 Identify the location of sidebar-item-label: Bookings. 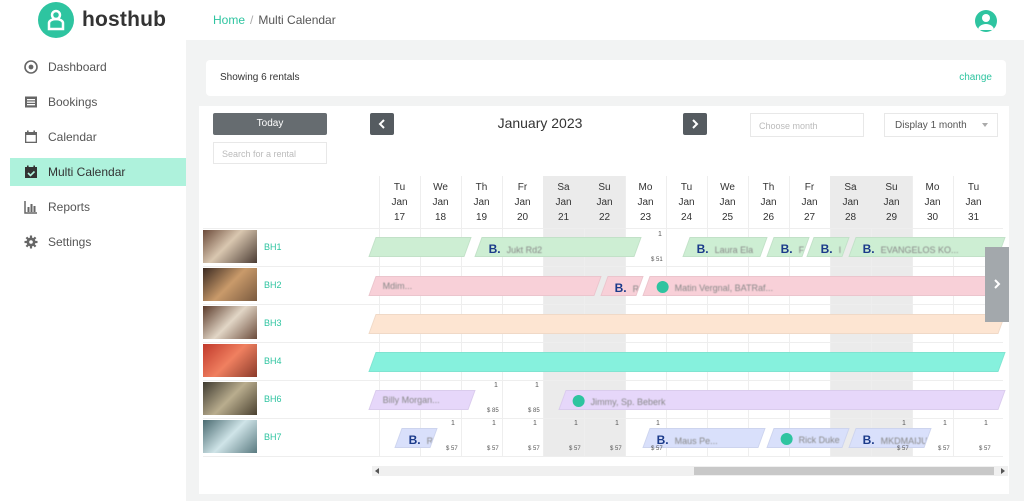
(73, 102).